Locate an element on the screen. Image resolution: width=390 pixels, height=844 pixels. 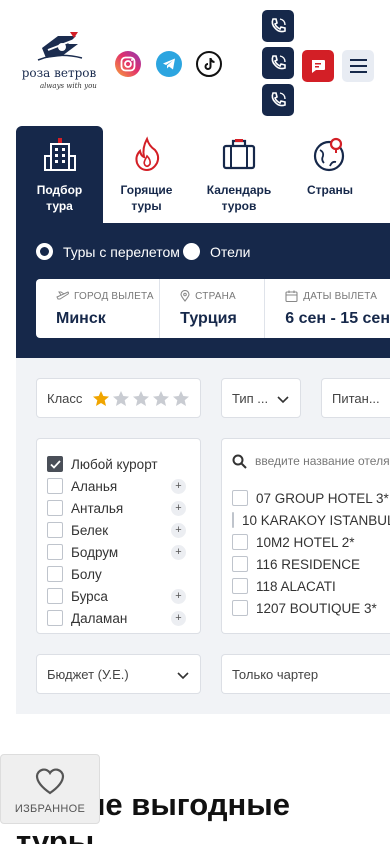
hotel-class-filter: Класс is located at coordinates (118, 398).